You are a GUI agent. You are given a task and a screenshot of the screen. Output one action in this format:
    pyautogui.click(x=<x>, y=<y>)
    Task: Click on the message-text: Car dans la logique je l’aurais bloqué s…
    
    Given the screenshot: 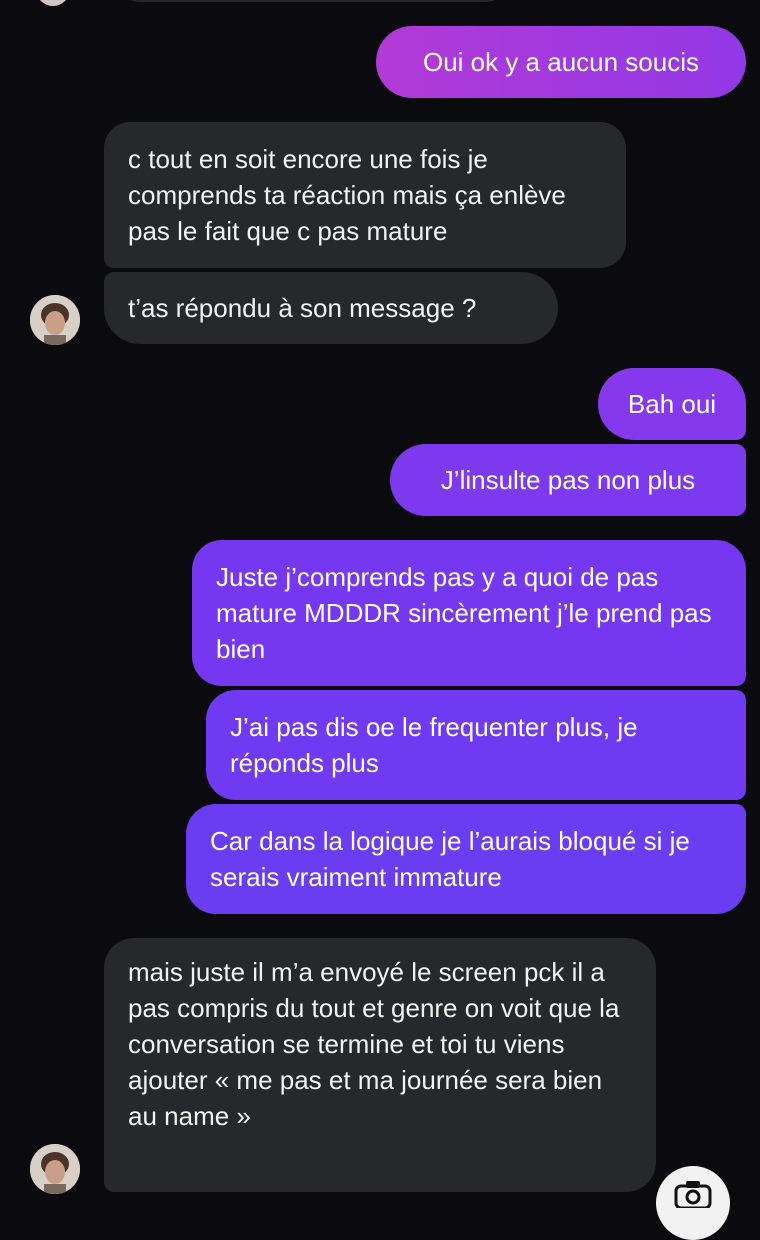 What is the action you would take?
    pyautogui.click(x=454, y=859)
    